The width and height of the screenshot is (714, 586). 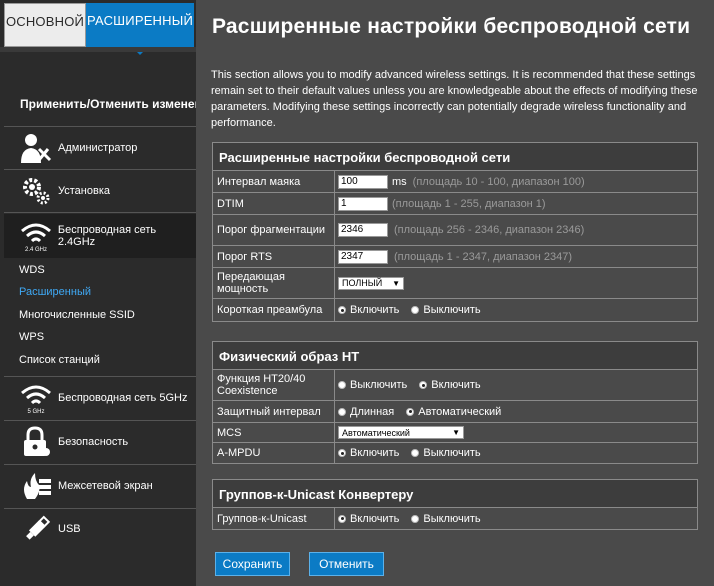 I want to click on guard-auto-radio: Автоматический, so click(x=453, y=412).